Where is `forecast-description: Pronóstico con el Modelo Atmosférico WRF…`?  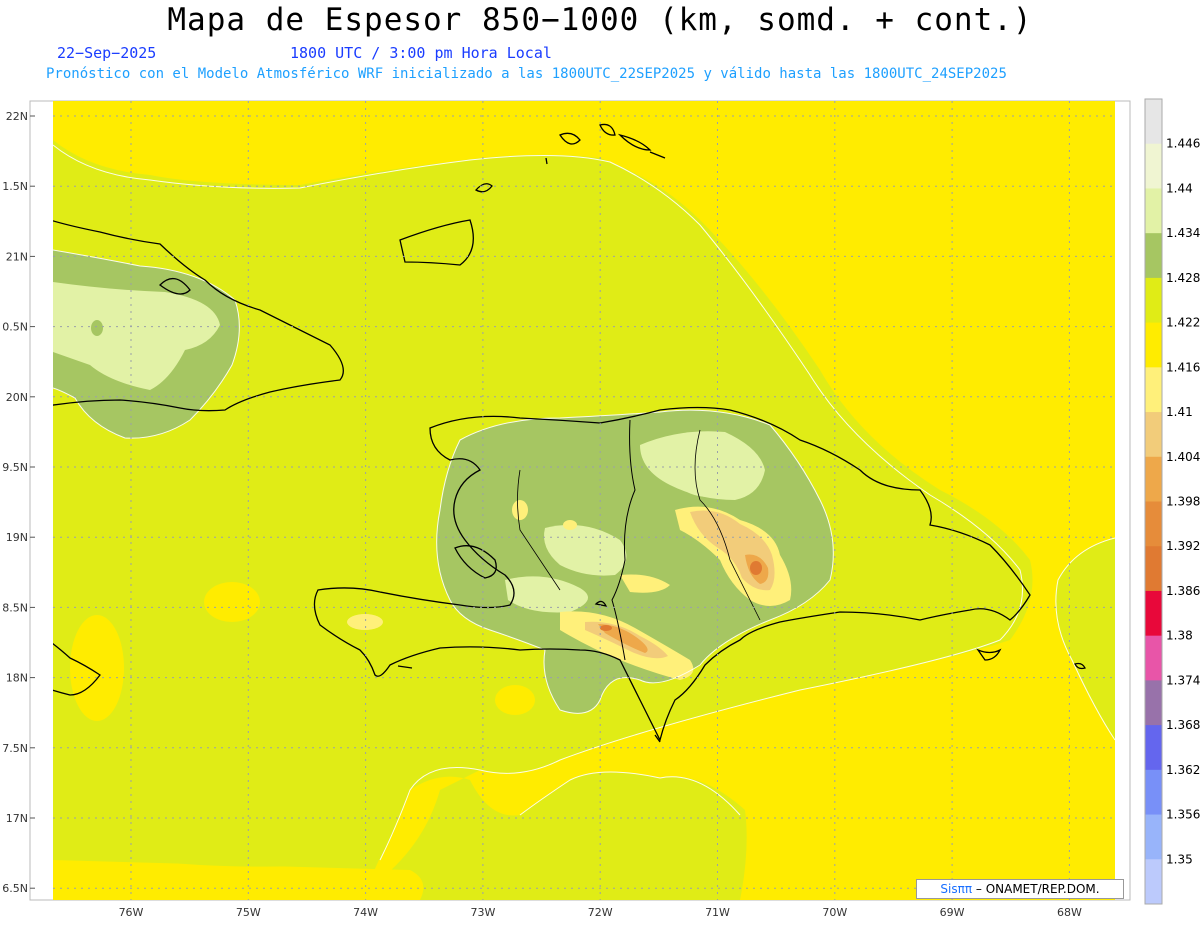
forecast-description: Pronóstico con el Modelo Atmosférico WRF… is located at coordinates (526, 74).